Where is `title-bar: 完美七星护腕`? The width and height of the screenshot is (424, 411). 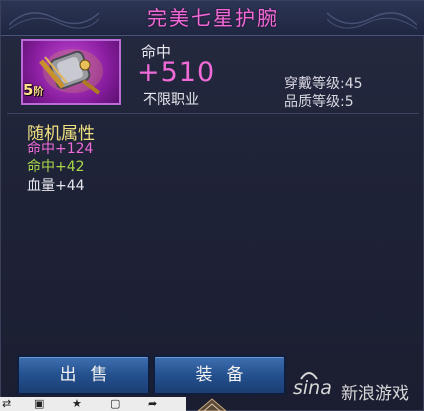
title-bar: 完美七星护腕 is located at coordinates (212, 18).